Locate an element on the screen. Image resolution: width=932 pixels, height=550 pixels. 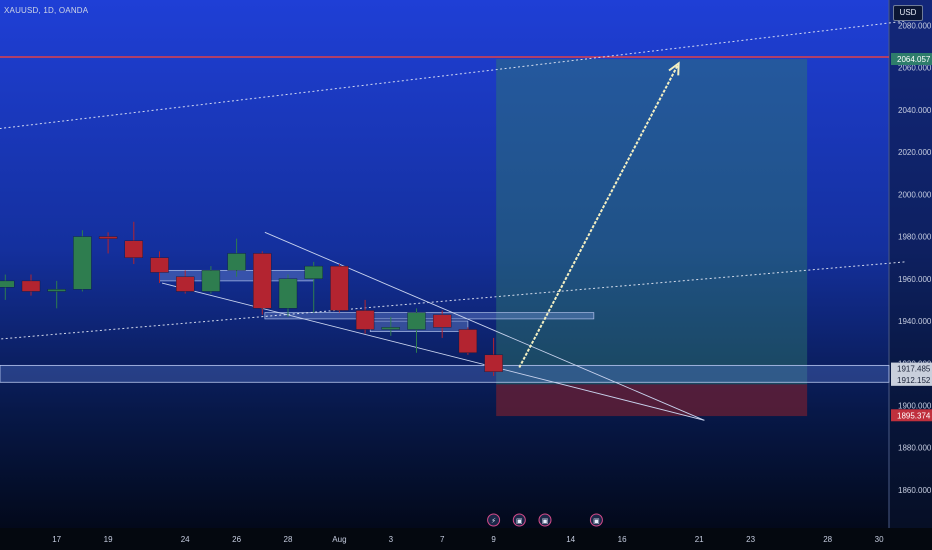
support-zone is located at coordinates (445, 373).